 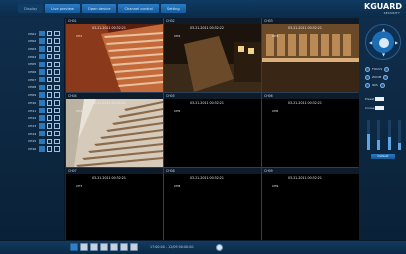 I want to click on ptz-joystick: ▲ ▼ ◀ ▶, so click(x=383, y=42).